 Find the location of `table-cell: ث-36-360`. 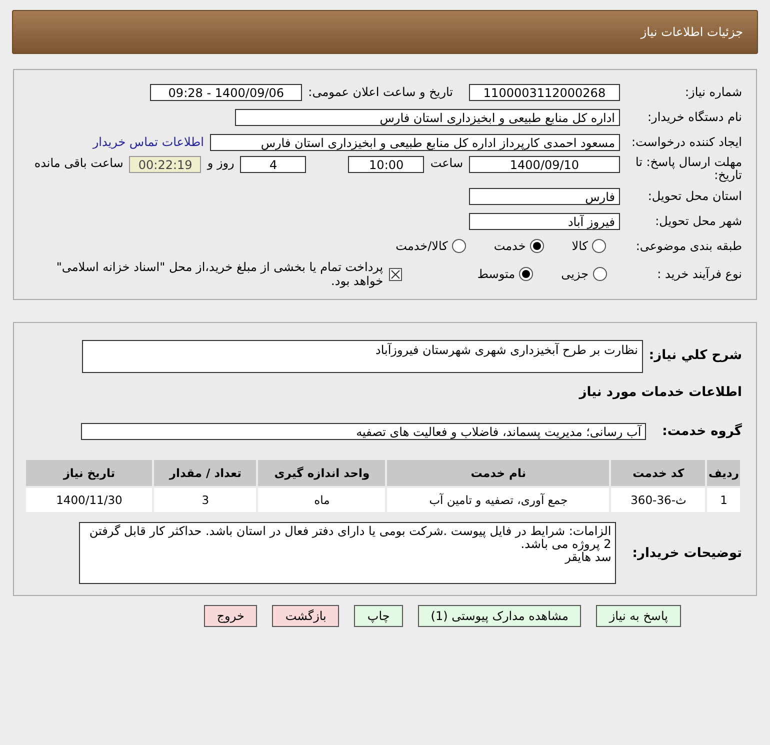

table-cell: ث-36-360 is located at coordinates (658, 500).